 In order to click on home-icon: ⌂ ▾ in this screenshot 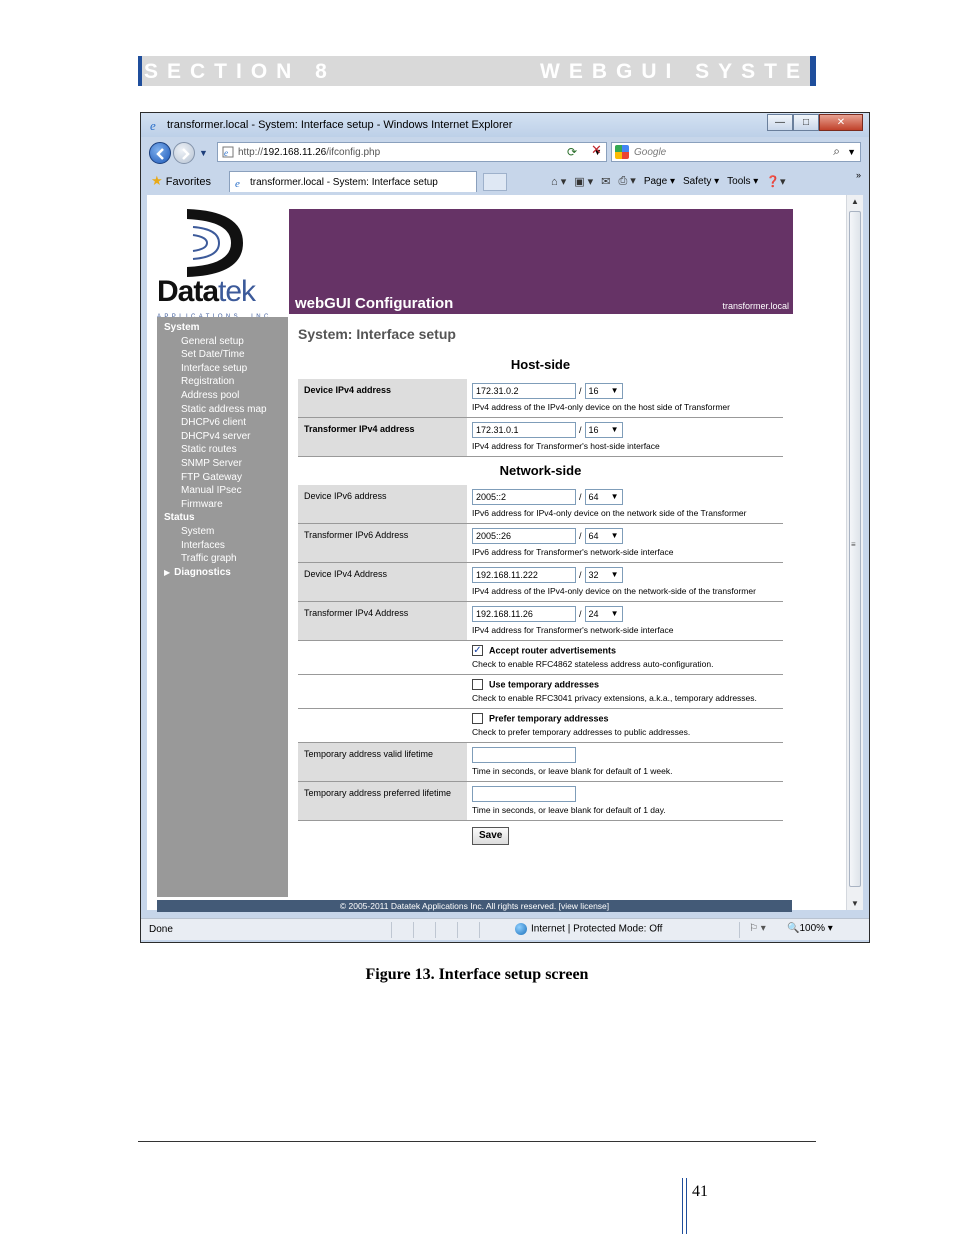, I will do `click(558, 181)`.